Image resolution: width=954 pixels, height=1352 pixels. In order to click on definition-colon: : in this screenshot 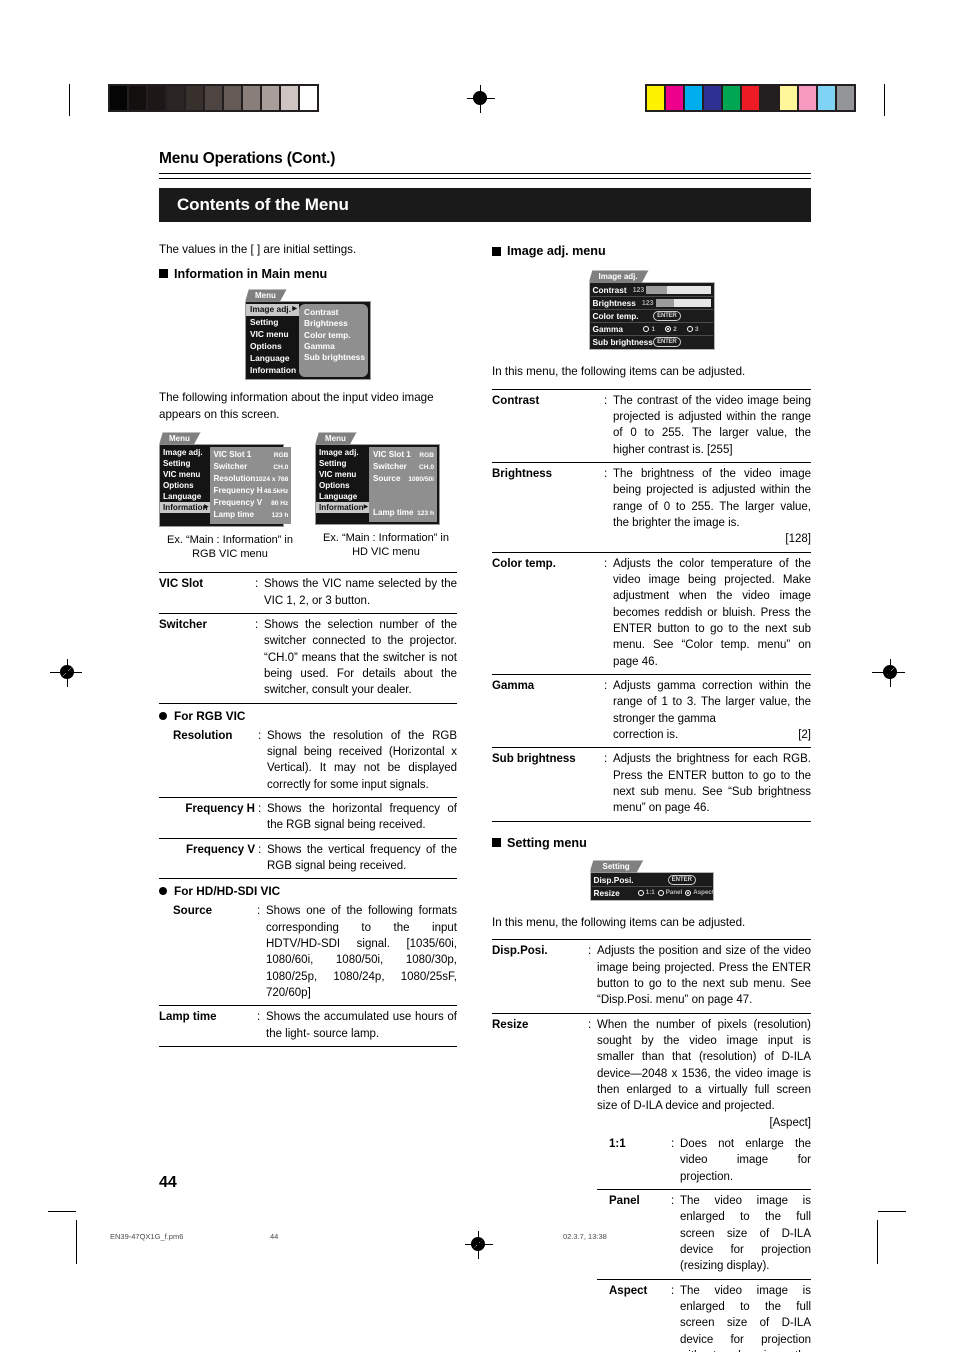, I will do `click(592, 976)`.